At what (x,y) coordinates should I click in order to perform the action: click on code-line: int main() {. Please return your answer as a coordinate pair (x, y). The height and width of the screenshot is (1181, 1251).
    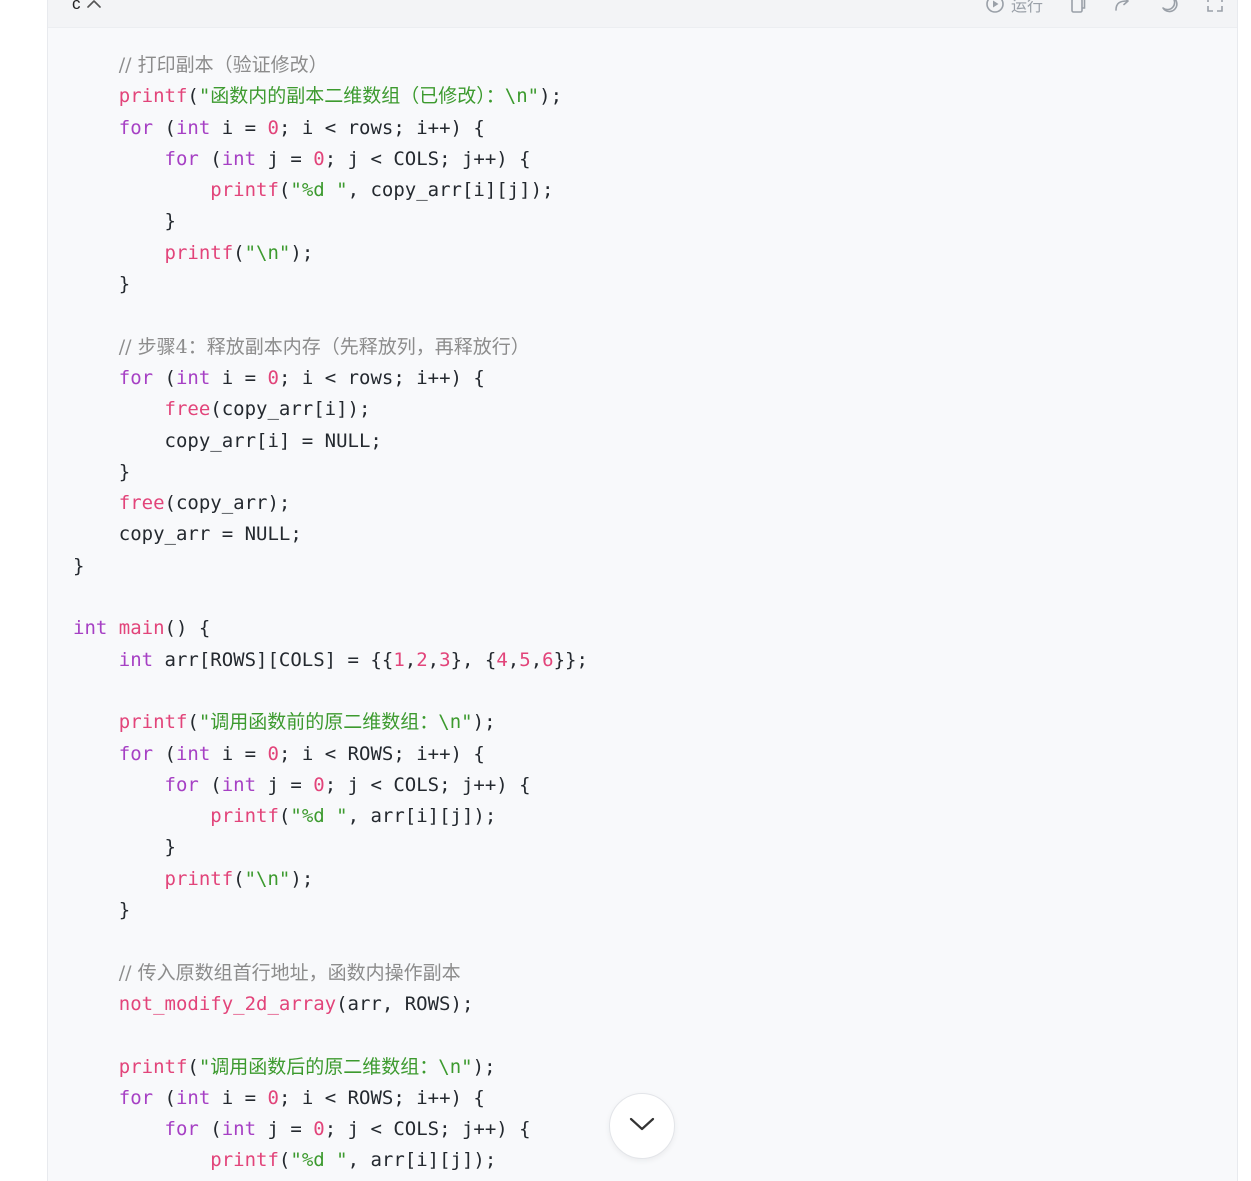
    Looking at the image, I should click on (330, 628).